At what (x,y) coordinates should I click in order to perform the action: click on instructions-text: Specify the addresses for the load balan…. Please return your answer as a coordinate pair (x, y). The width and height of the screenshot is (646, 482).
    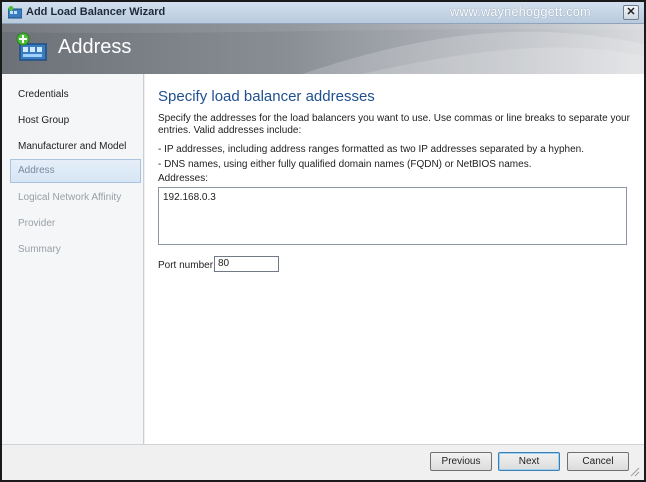
    Looking at the image, I should click on (394, 124).